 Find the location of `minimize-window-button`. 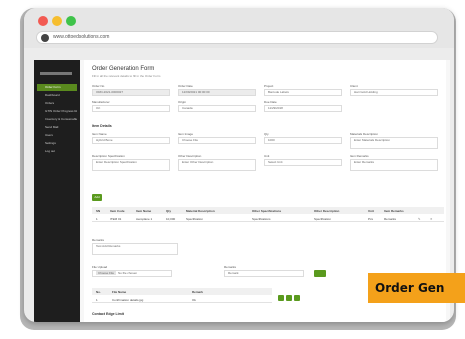

minimize-window-button is located at coordinates (57, 21).